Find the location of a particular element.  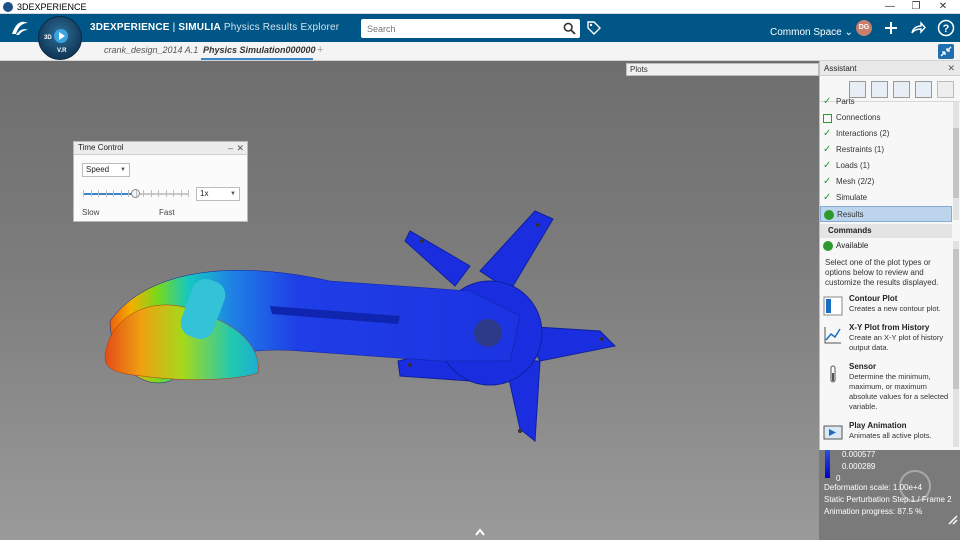

workflow-step-label: Connections is located at coordinates (858, 117).